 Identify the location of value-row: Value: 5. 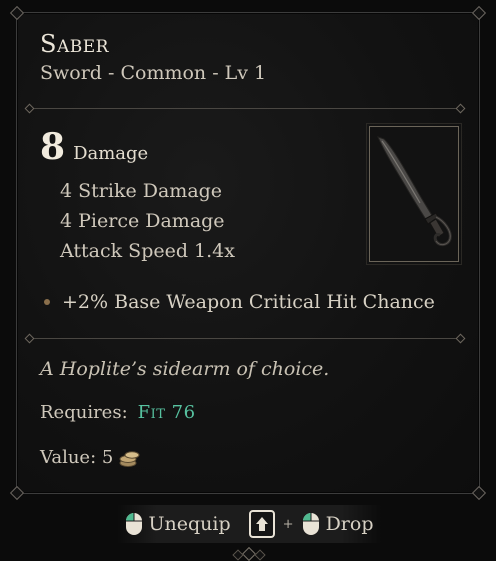
(90, 457).